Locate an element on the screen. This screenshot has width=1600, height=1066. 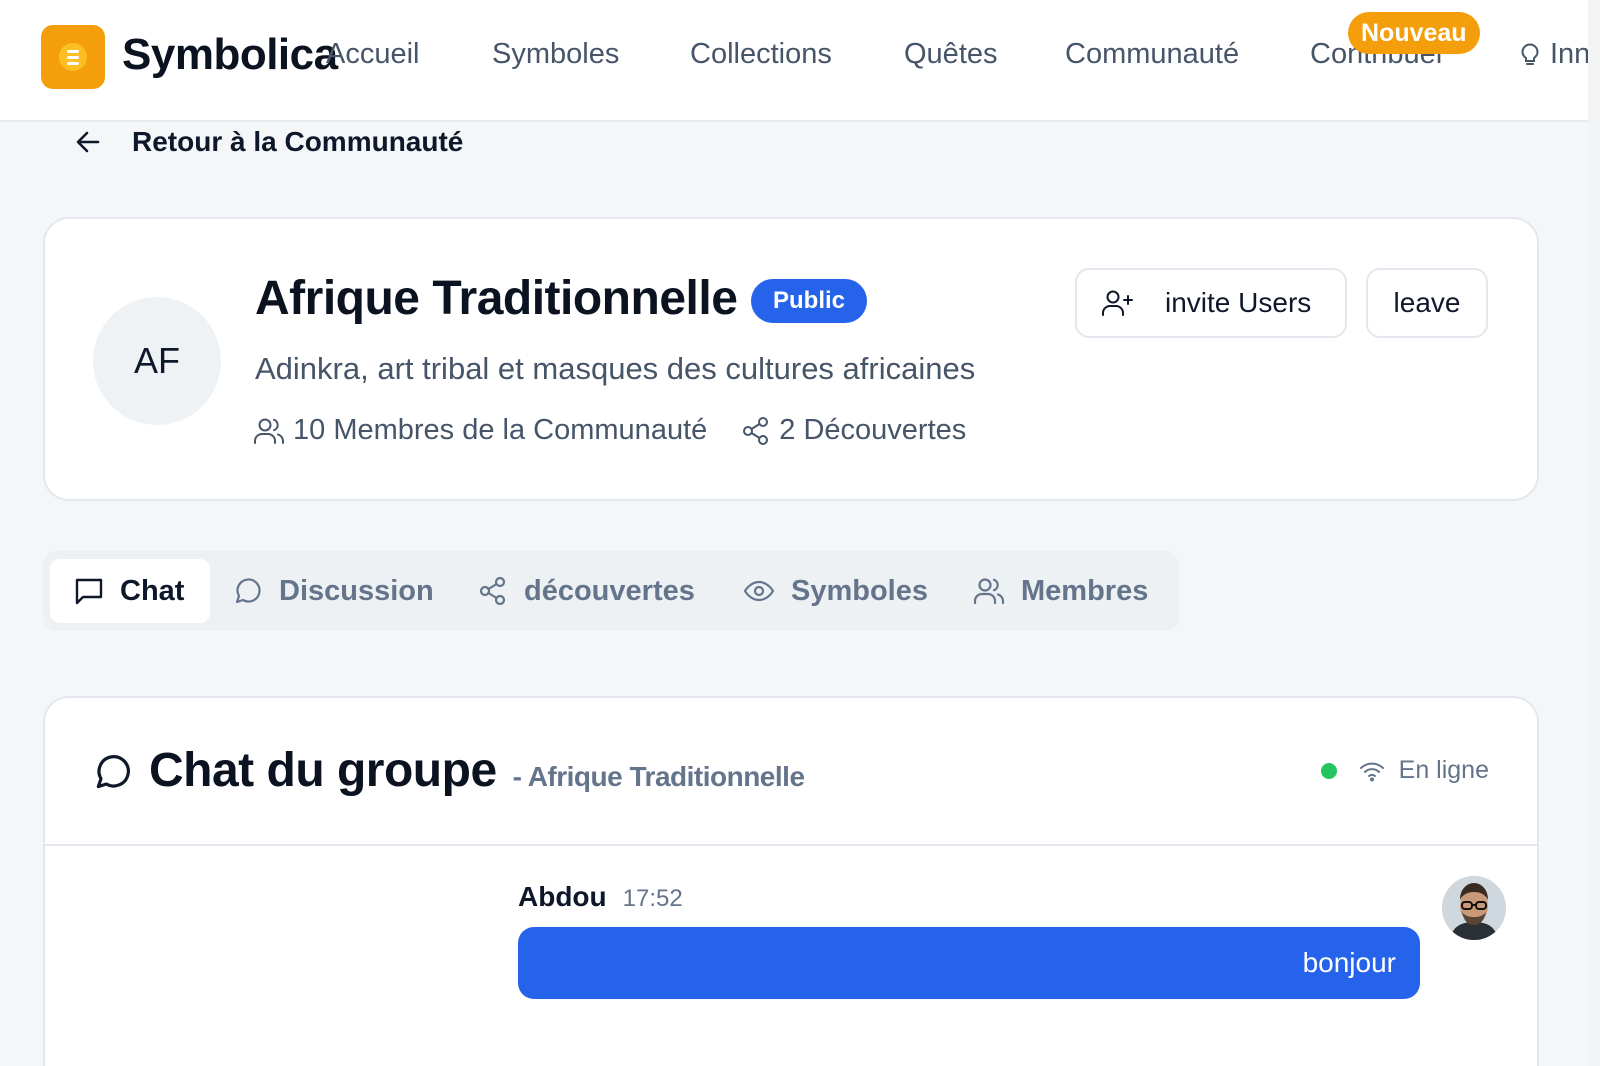
chat-title-group: Chat du groupe - Afrique Traditionnelle is located at coordinates (477, 770).